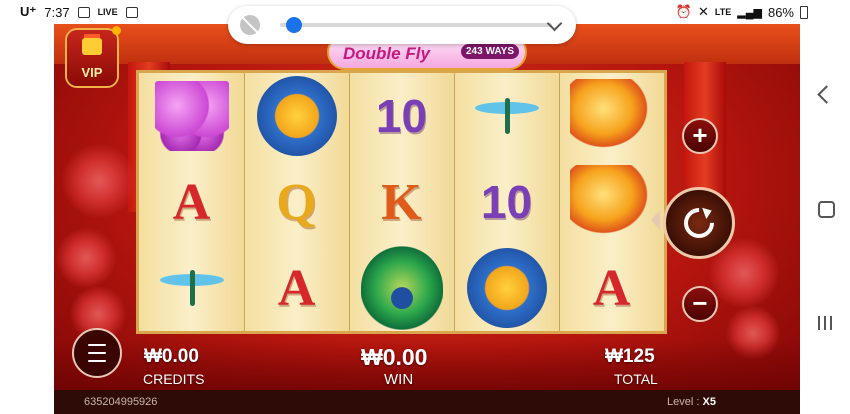  What do you see at coordinates (826, 209) in the screenshot?
I see `home-button` at bounding box center [826, 209].